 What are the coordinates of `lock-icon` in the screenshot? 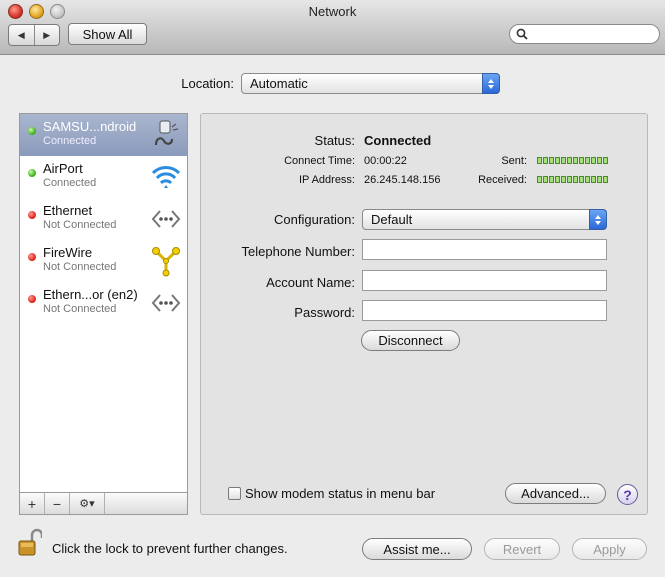 It's located at (31, 543).